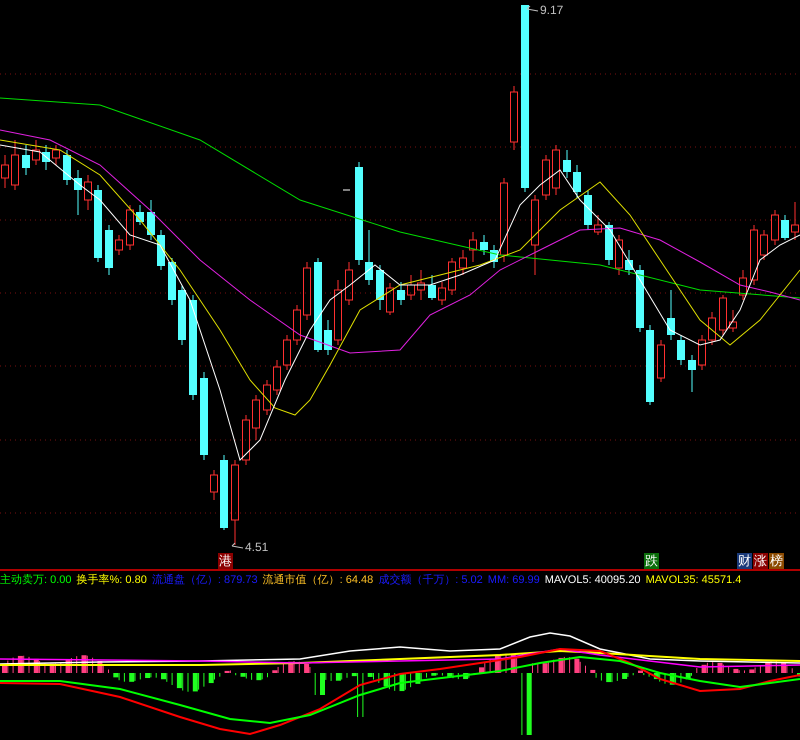 Image resolution: width=800 pixels, height=740 pixels. Describe the element at coordinates (256, 547) in the screenshot. I see `price-label: 4.51` at that location.